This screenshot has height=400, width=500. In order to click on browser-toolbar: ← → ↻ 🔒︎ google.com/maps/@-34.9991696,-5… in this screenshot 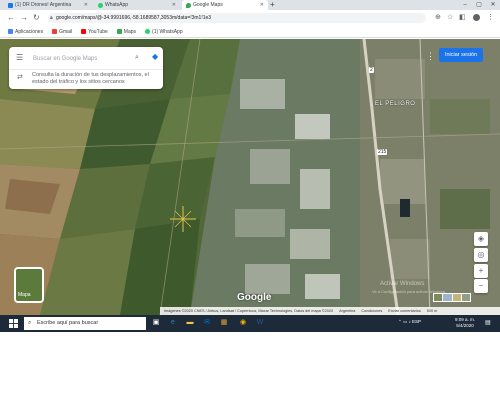, I will do `click(250, 18)`.